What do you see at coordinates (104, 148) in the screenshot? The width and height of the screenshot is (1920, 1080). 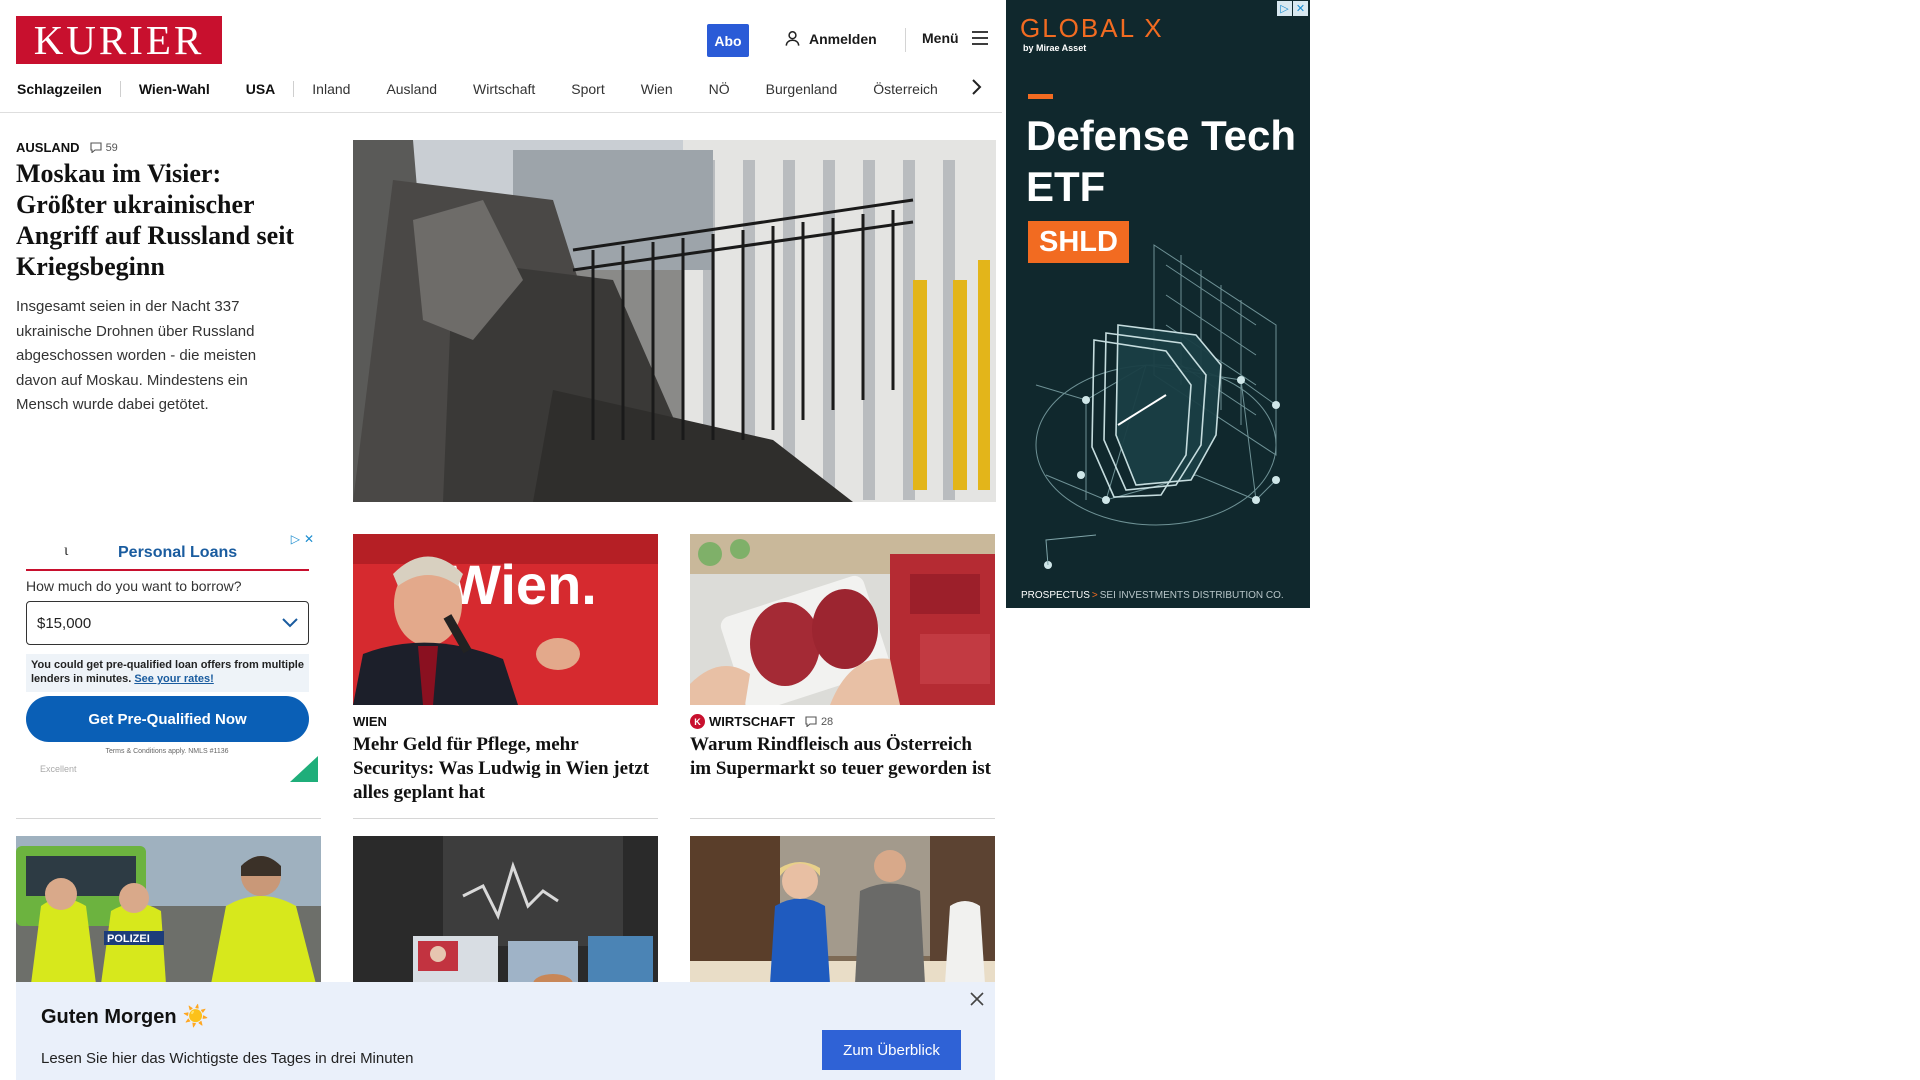 I see `lead-comments: 59` at bounding box center [104, 148].